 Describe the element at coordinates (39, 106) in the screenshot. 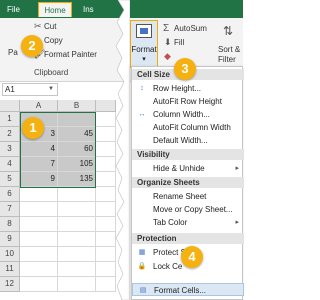

I see `column-header-a: A` at that location.